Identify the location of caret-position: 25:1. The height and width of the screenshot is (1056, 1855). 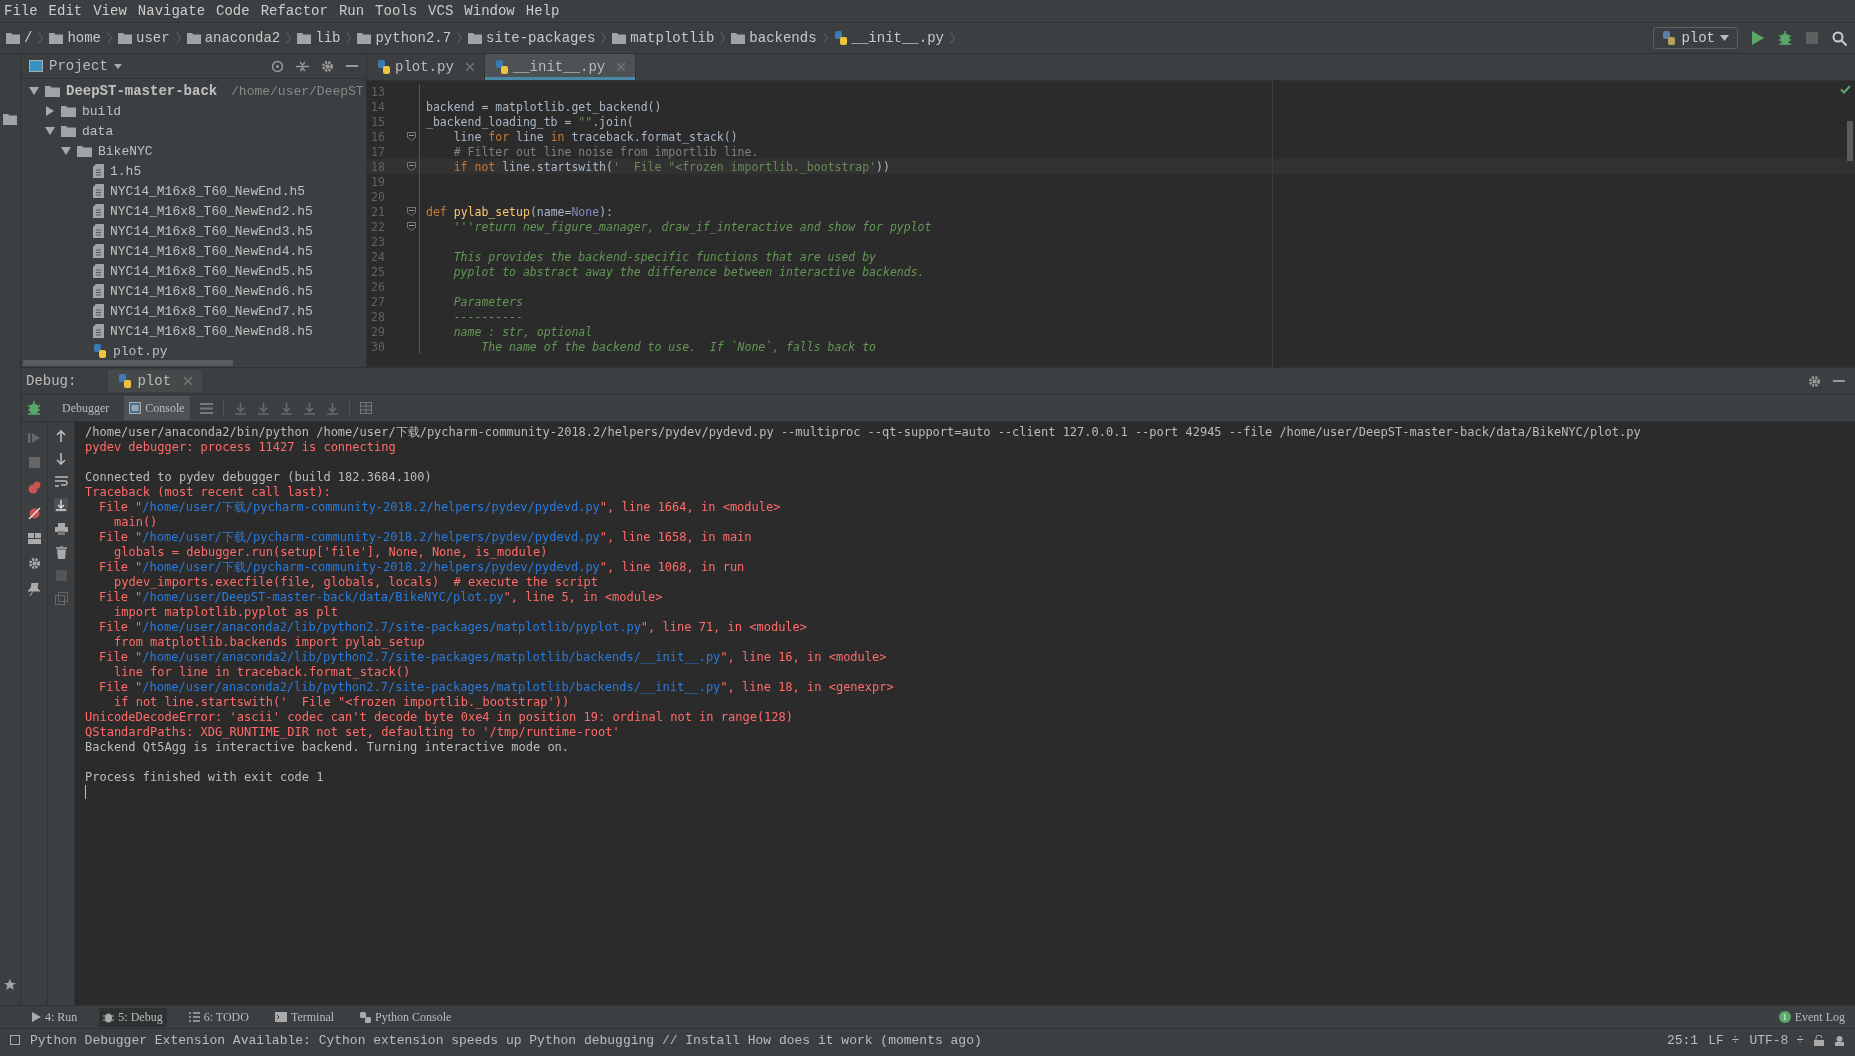
(1682, 1040).